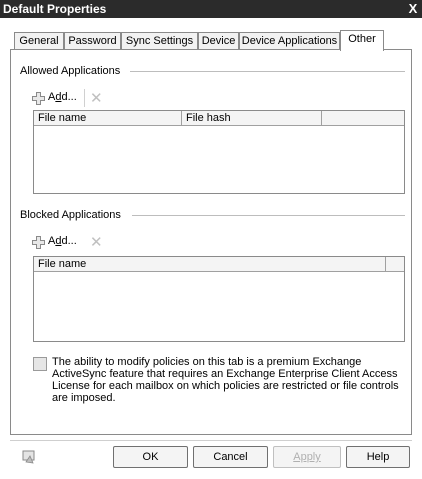  What do you see at coordinates (40, 364) in the screenshot?
I see `info-icon` at bounding box center [40, 364].